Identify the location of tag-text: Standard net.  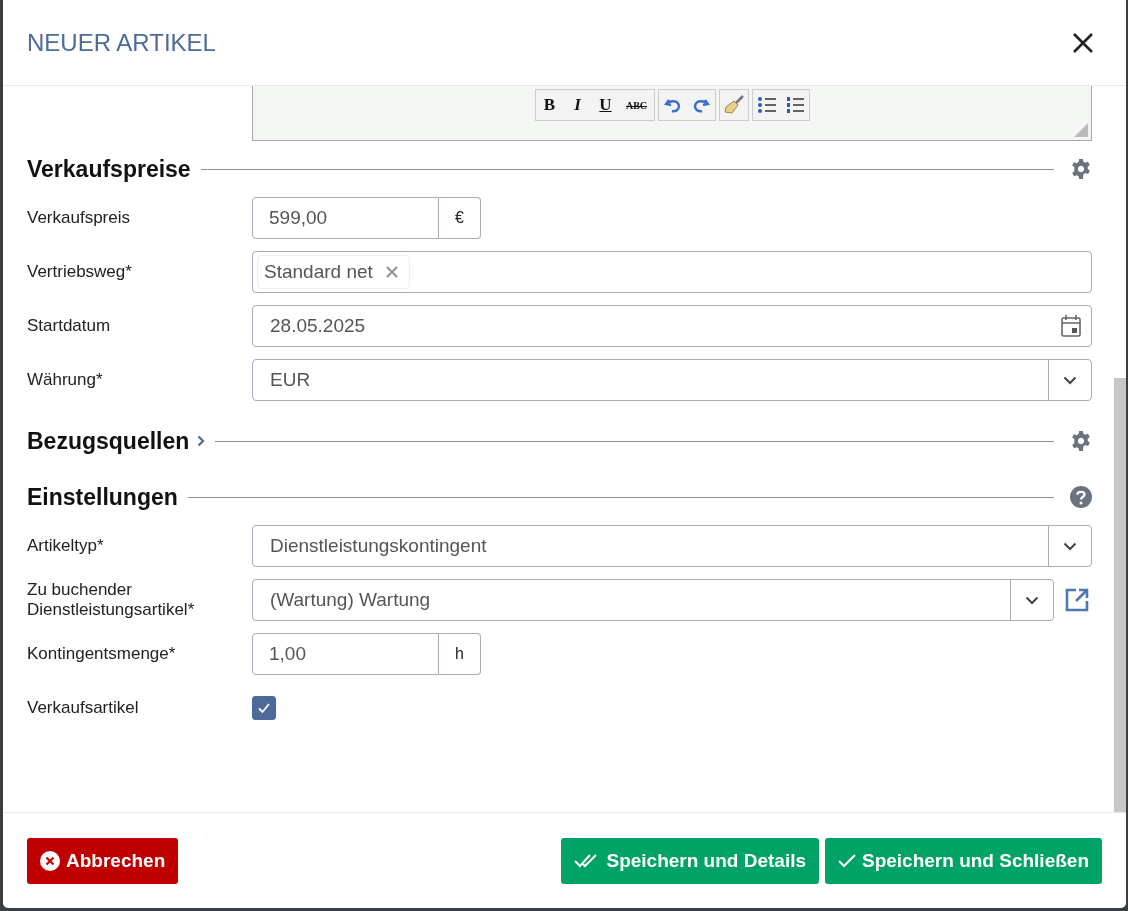
(318, 272).